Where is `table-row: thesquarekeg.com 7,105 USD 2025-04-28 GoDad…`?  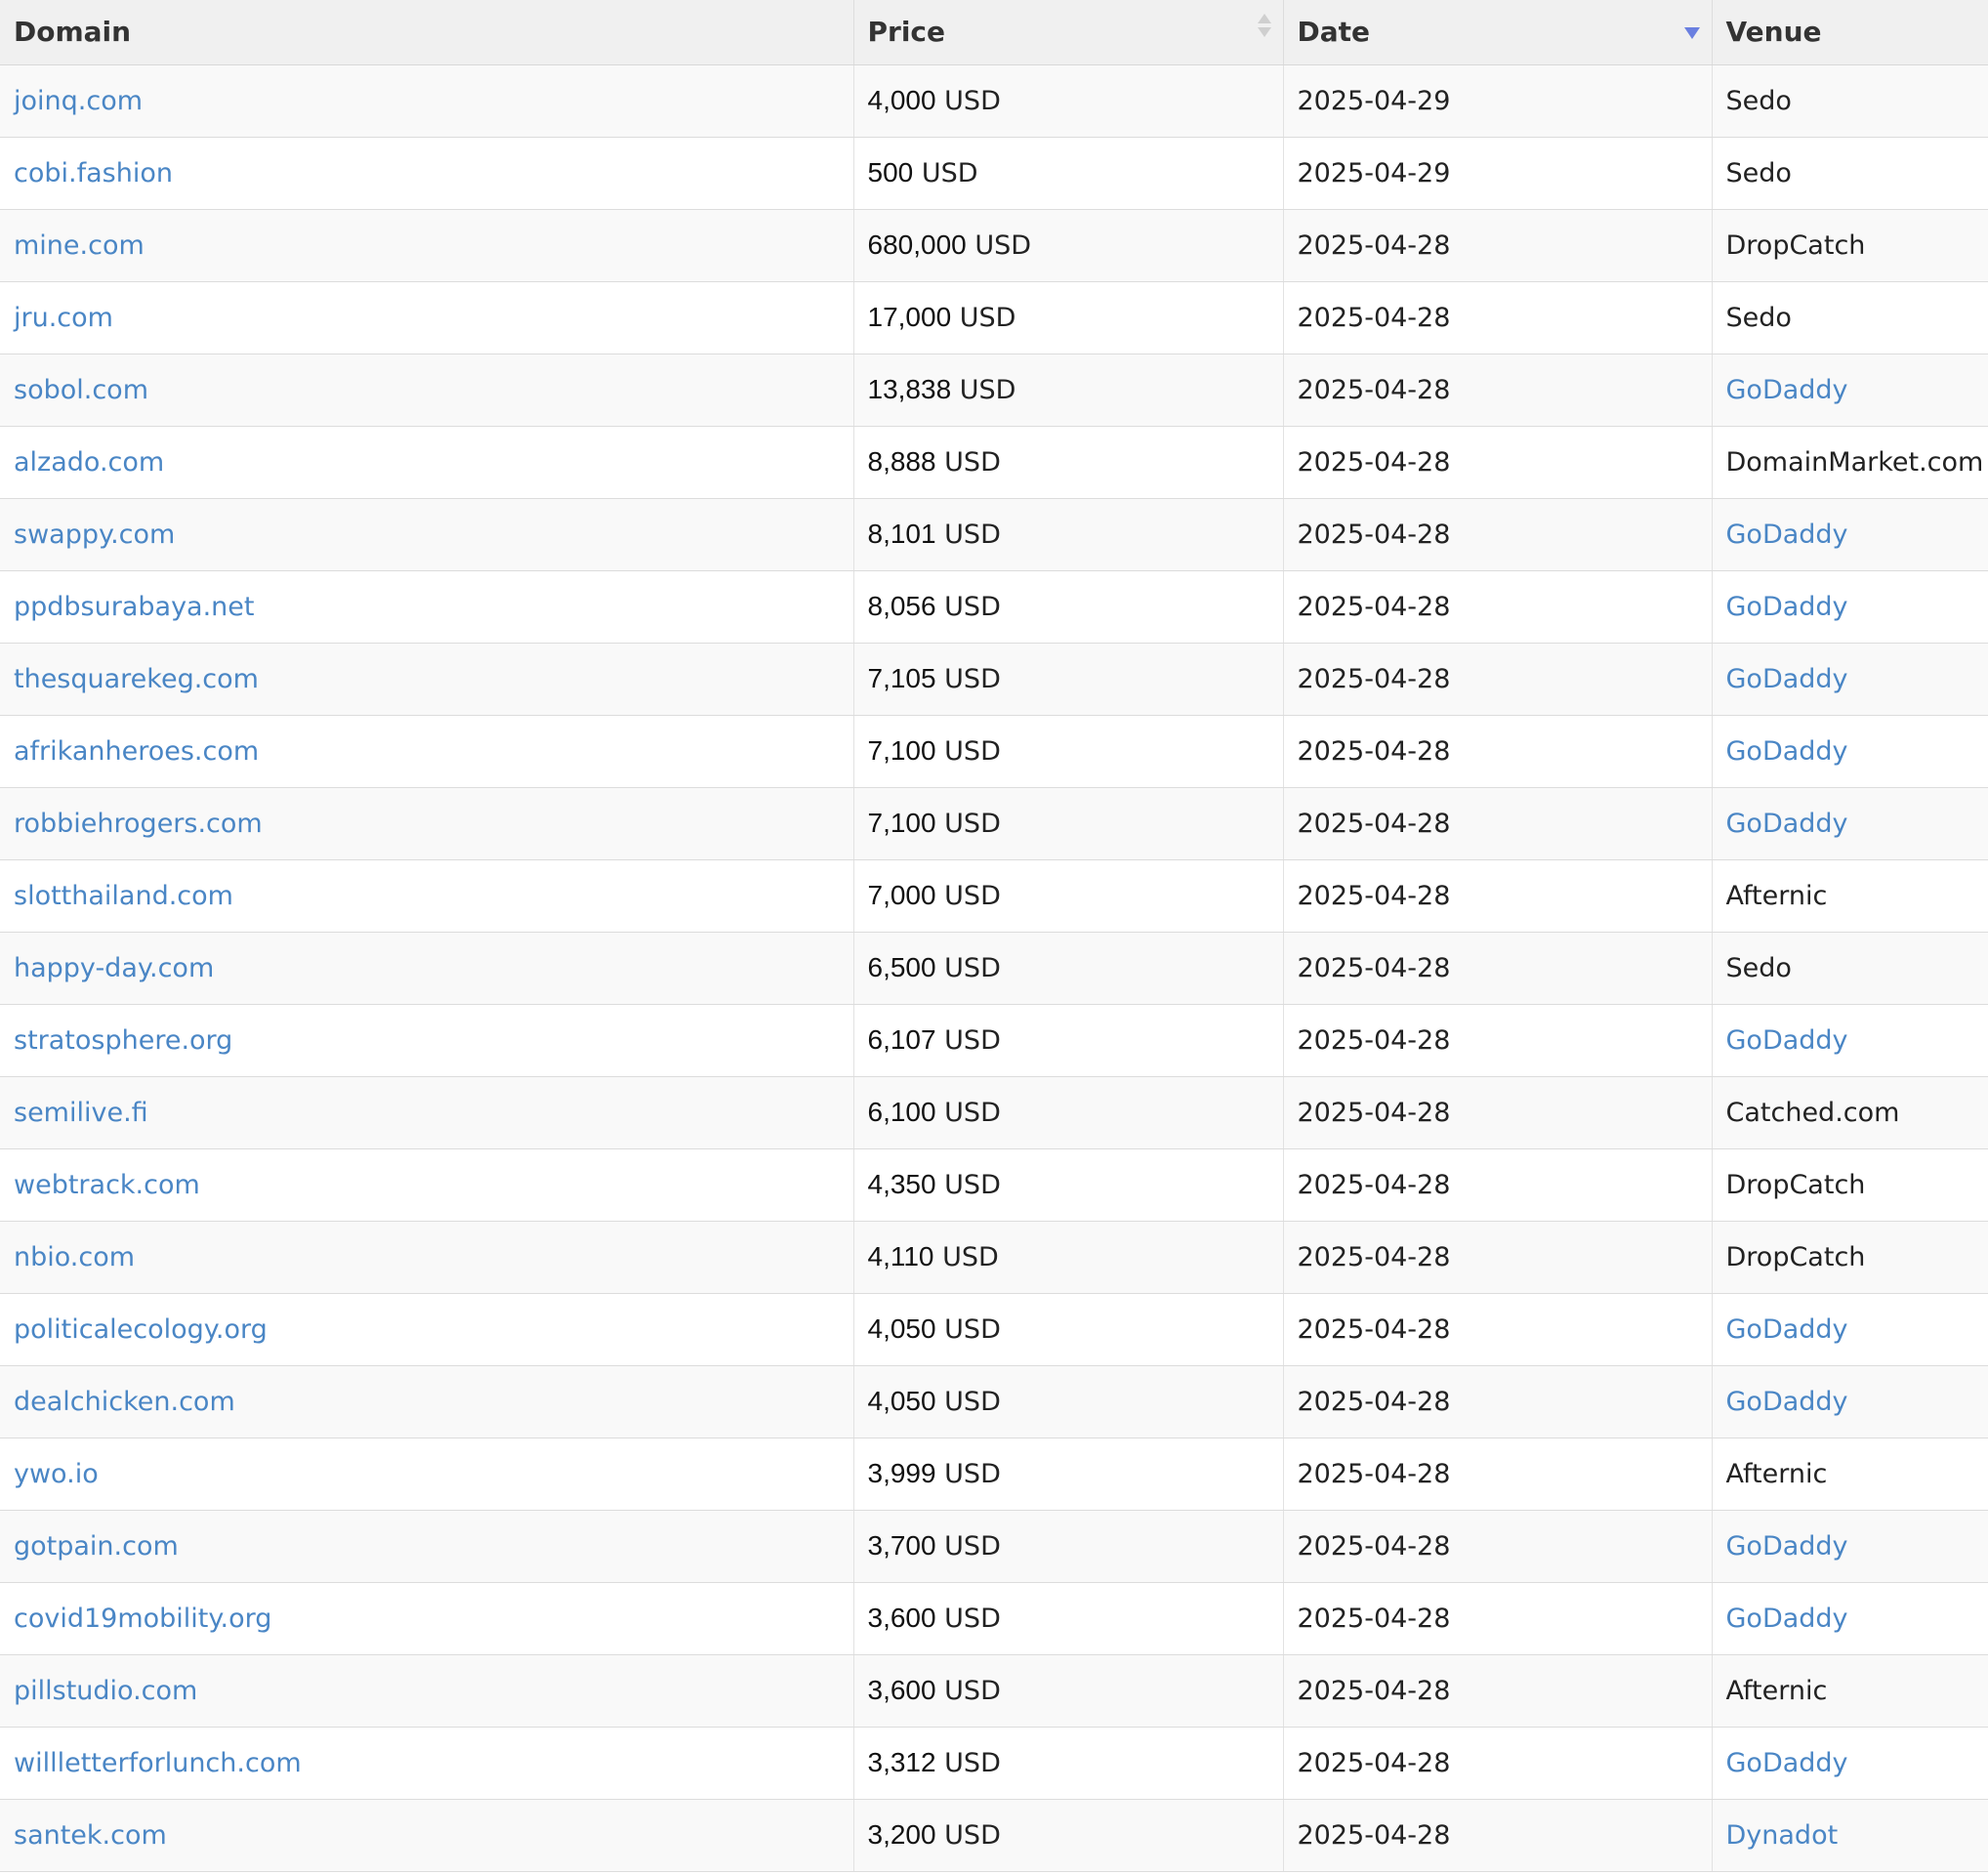 table-row: thesquarekeg.com 7,105 USD 2025-04-28 GoDad… is located at coordinates (994, 679).